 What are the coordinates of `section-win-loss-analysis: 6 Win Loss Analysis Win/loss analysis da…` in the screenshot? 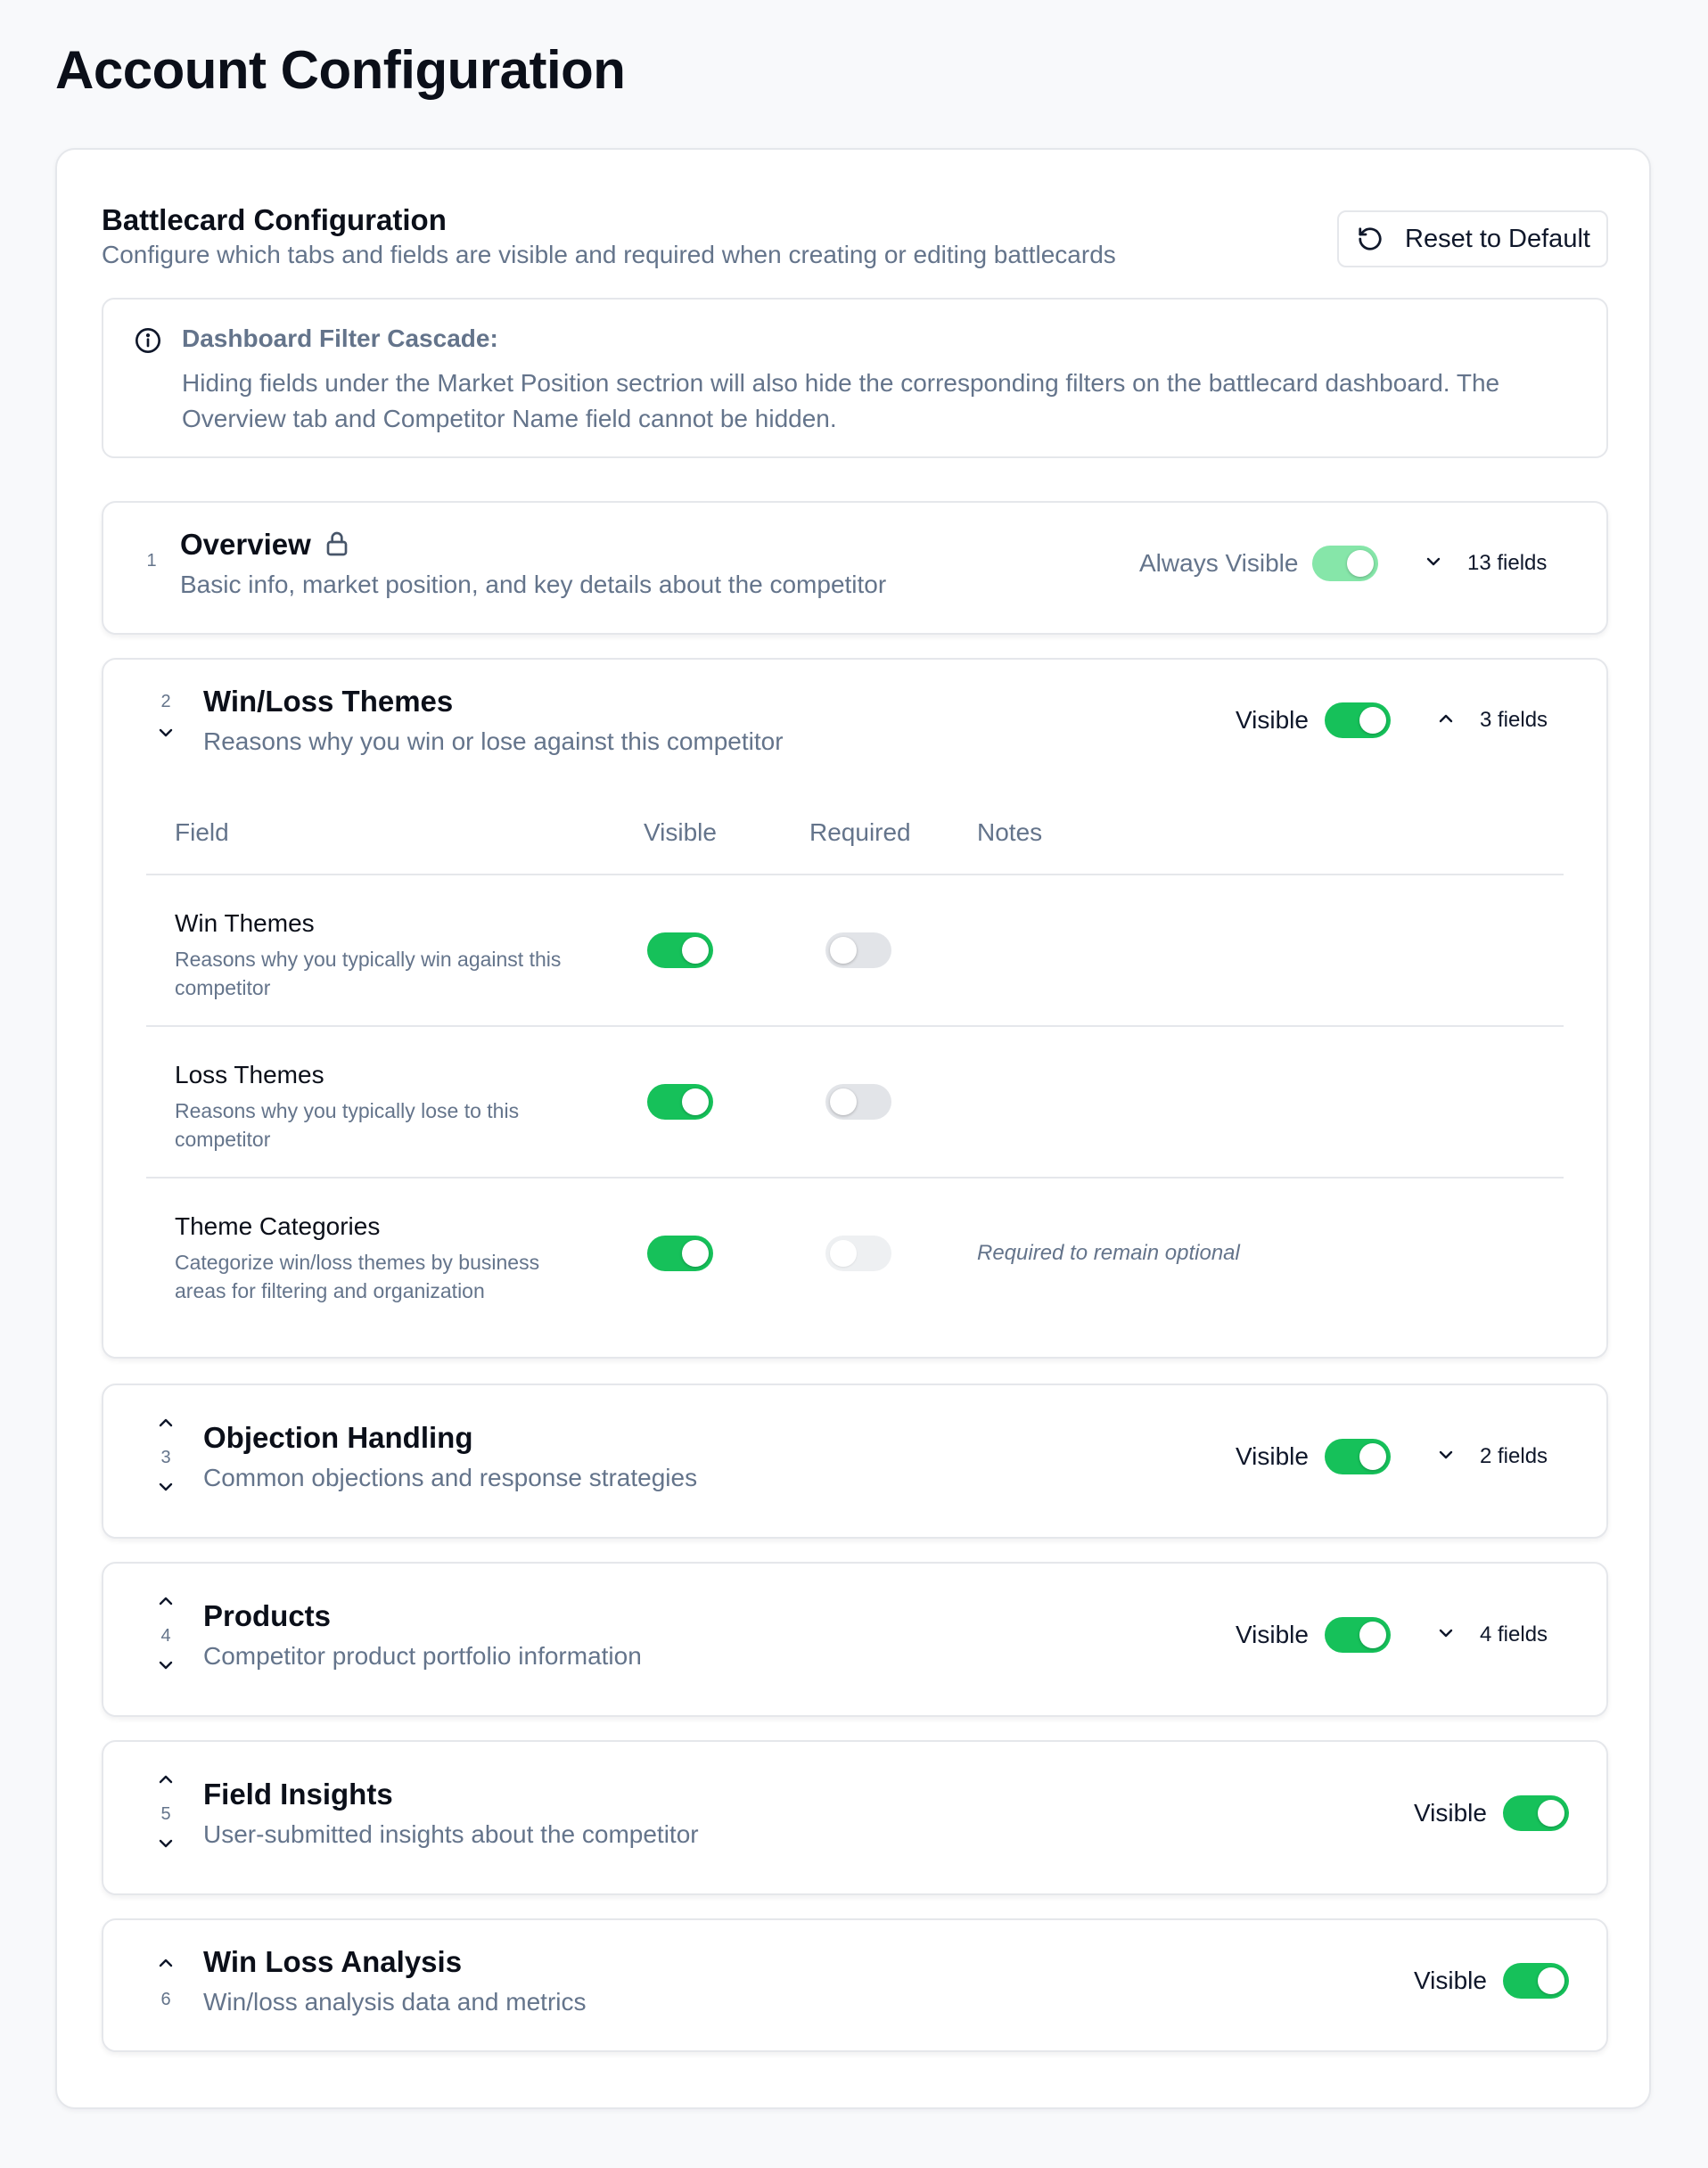 It's located at (855, 1985).